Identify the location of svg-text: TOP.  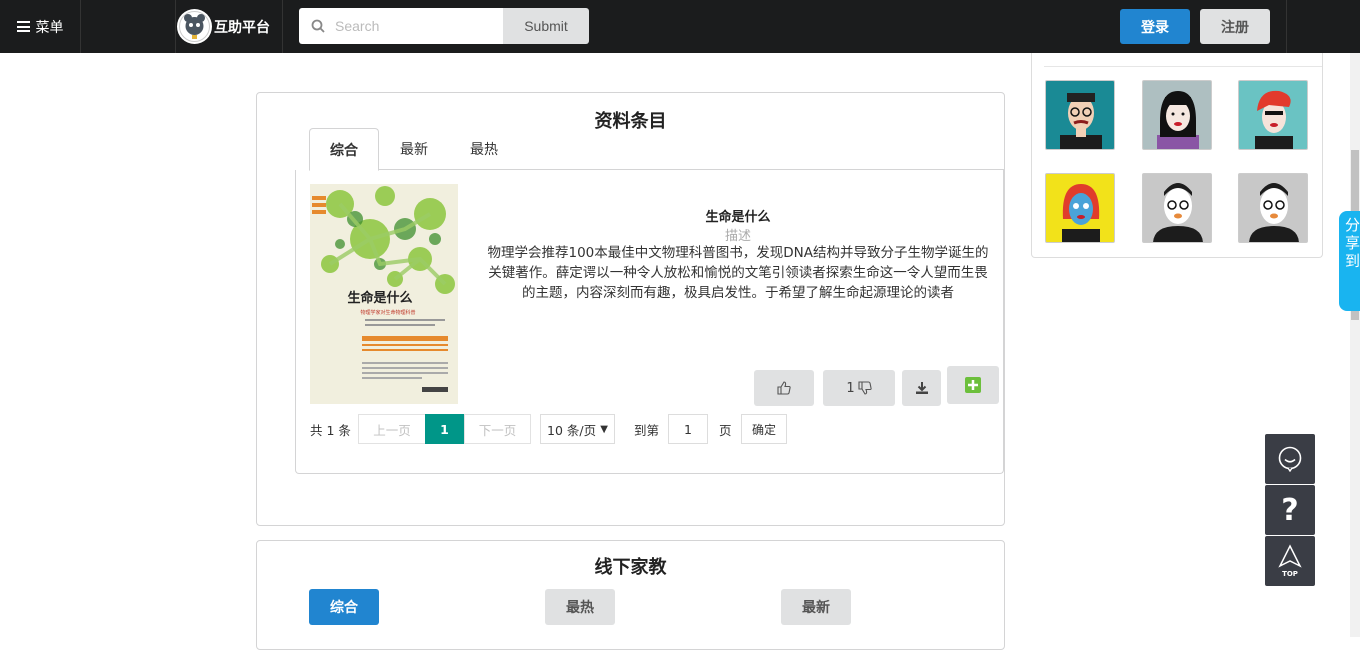
(1290, 574).